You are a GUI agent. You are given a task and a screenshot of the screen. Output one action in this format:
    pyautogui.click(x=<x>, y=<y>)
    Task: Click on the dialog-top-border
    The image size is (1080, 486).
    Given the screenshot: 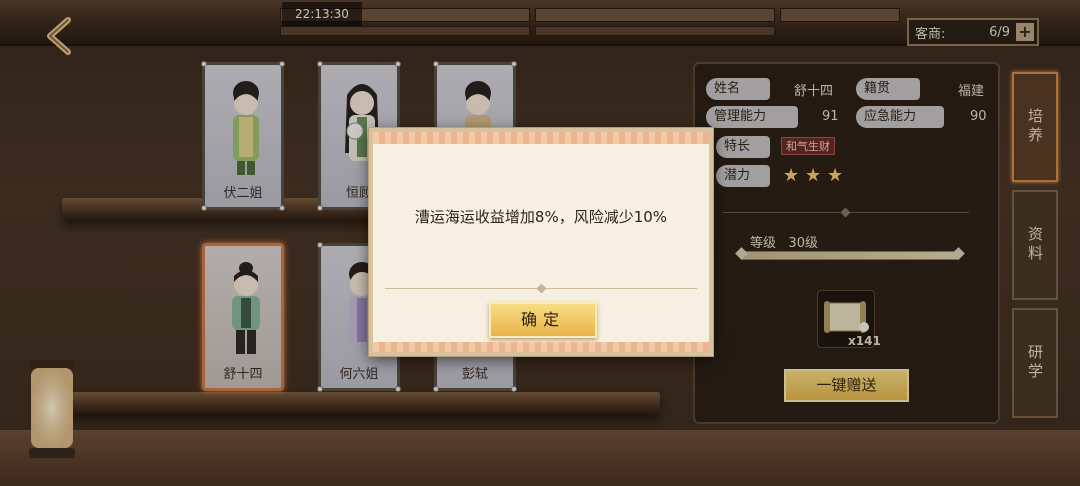 What is the action you would take?
    pyautogui.click(x=541, y=138)
    